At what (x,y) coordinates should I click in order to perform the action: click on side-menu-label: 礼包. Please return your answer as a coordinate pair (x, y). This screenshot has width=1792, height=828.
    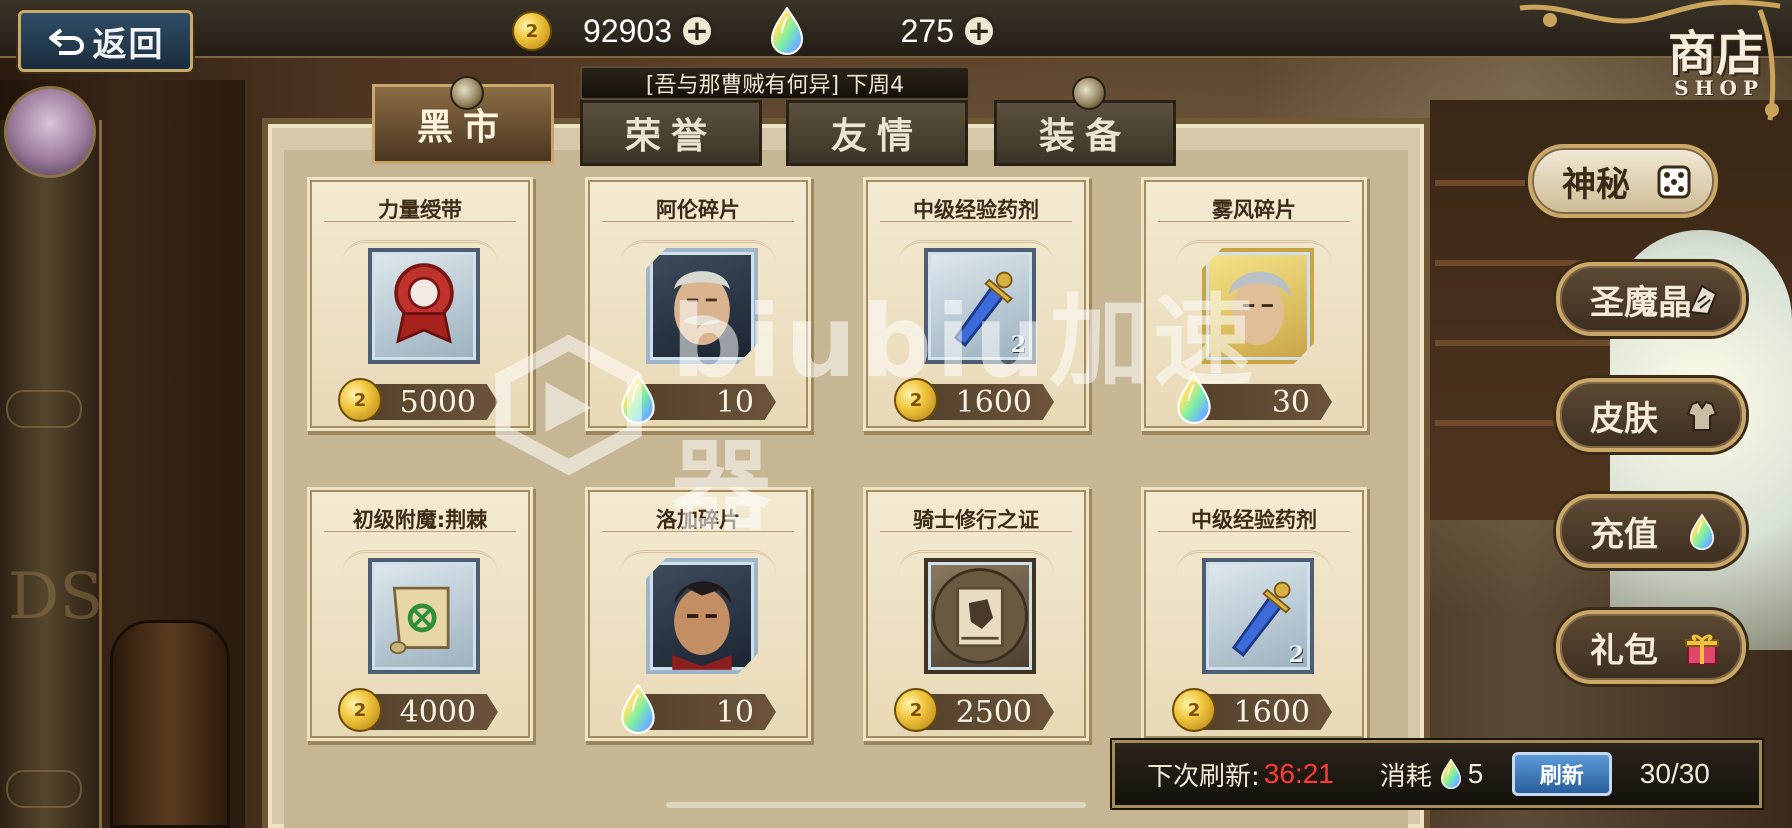
    Looking at the image, I should click on (1624, 650).